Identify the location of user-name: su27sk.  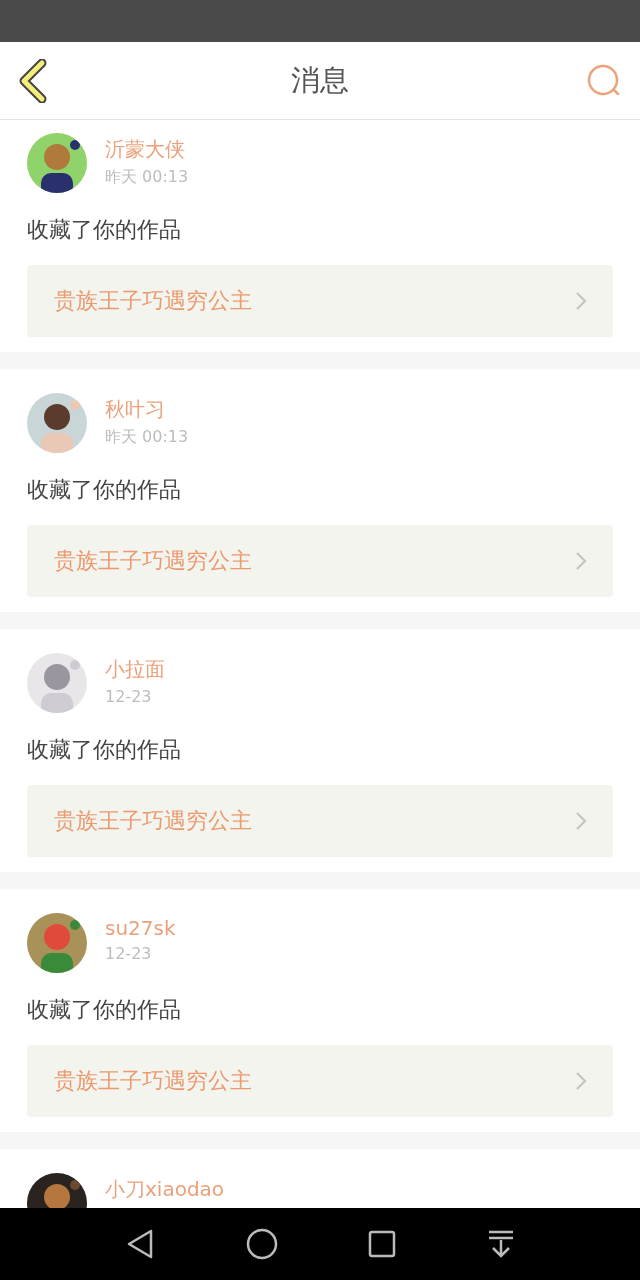
(140, 928).